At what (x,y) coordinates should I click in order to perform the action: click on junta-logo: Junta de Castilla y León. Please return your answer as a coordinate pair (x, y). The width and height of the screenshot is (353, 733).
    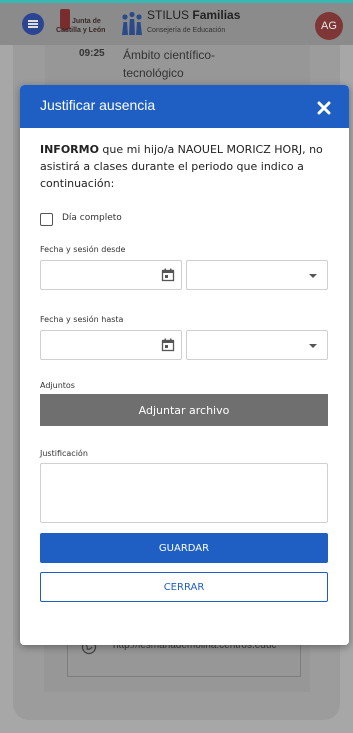
    Looking at the image, I should click on (85, 24).